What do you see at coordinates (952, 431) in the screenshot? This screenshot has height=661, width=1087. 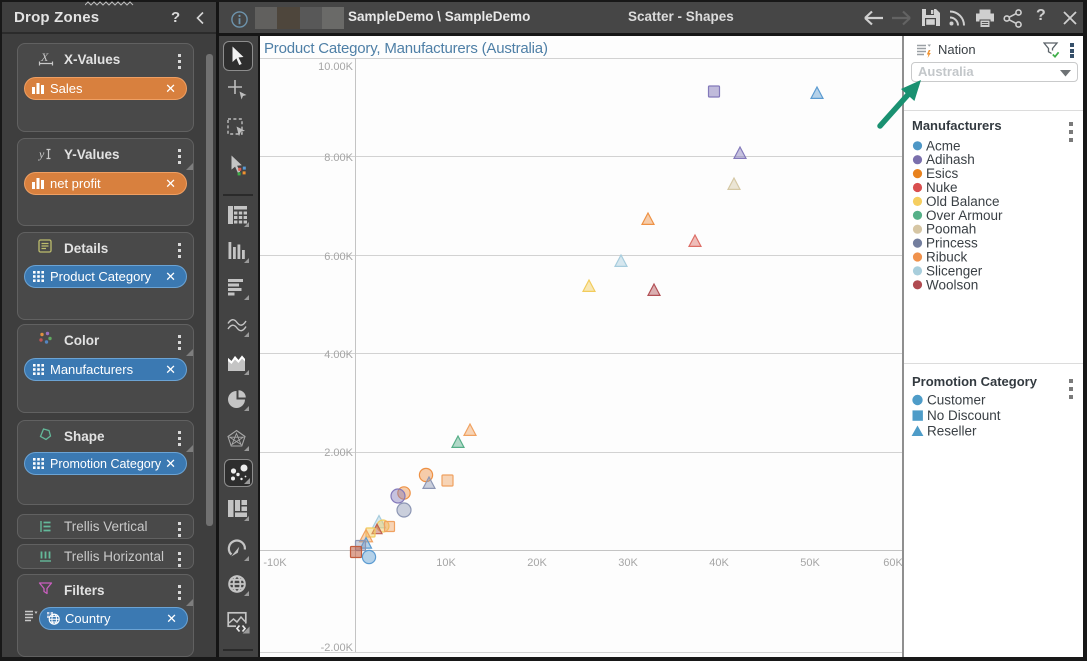 I see `svg-text: Reseller` at bounding box center [952, 431].